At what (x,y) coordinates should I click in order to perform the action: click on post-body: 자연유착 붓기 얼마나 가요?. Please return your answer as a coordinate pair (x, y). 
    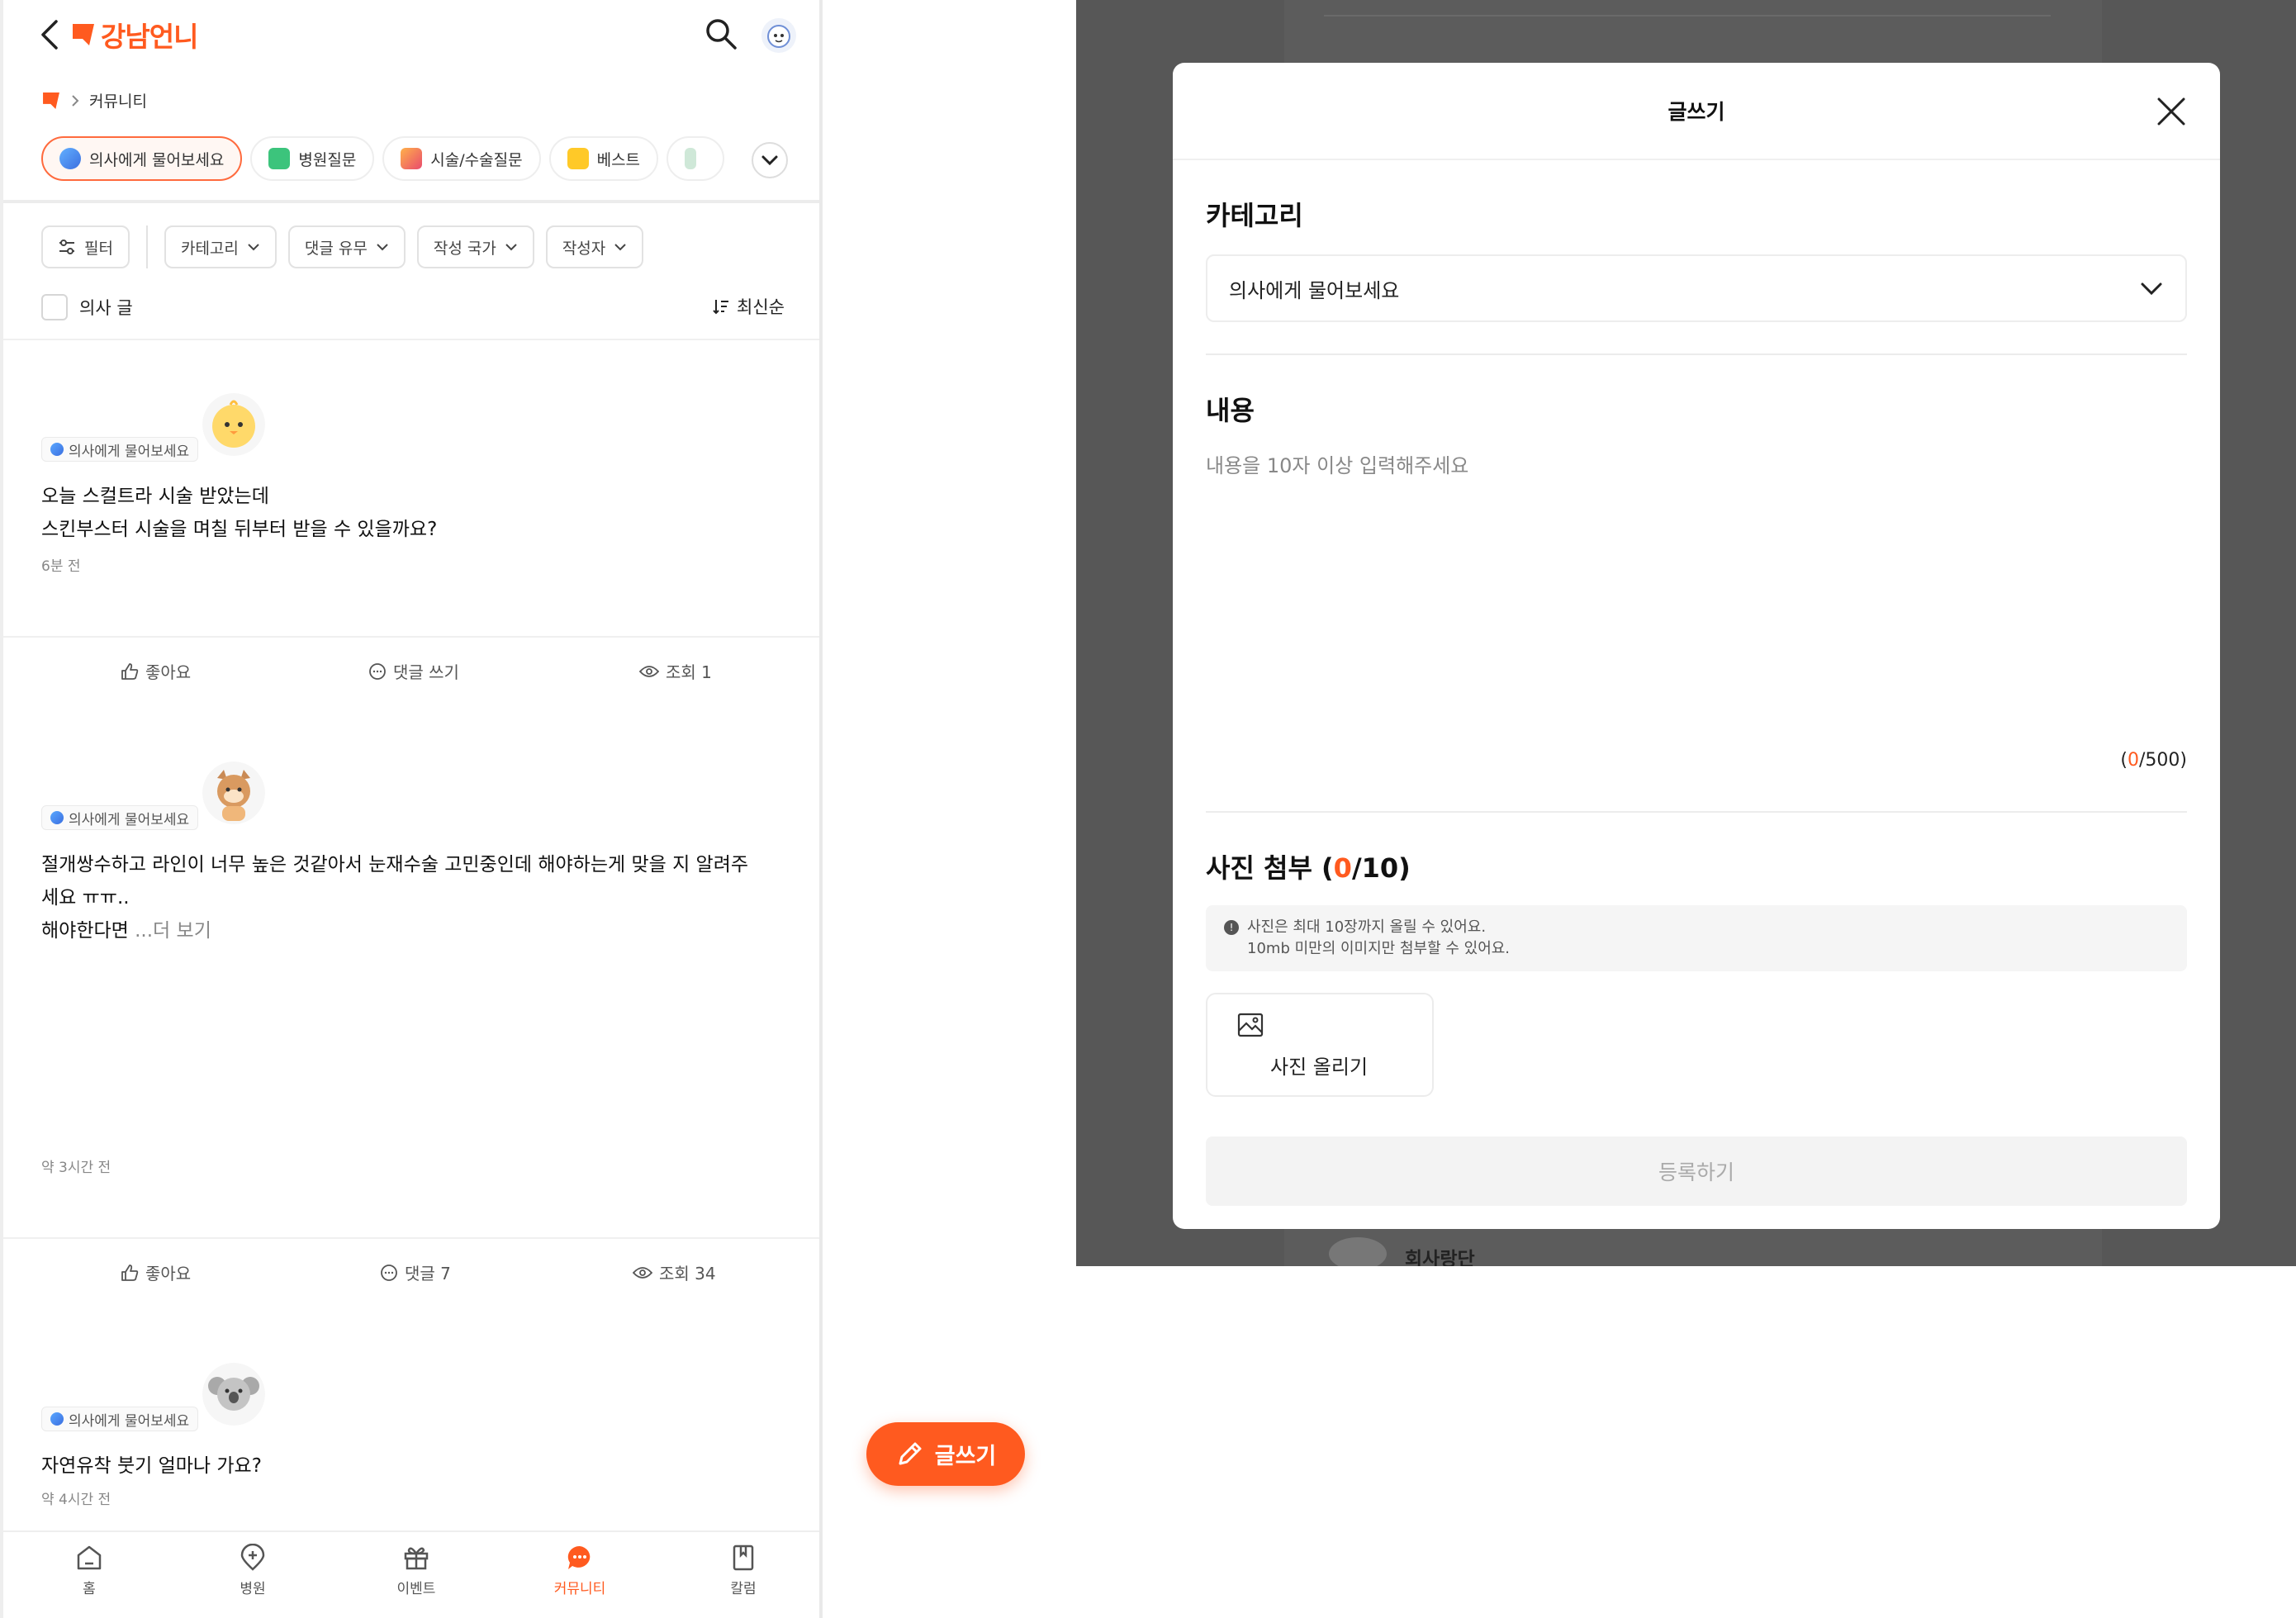
    Looking at the image, I should click on (413, 1466).